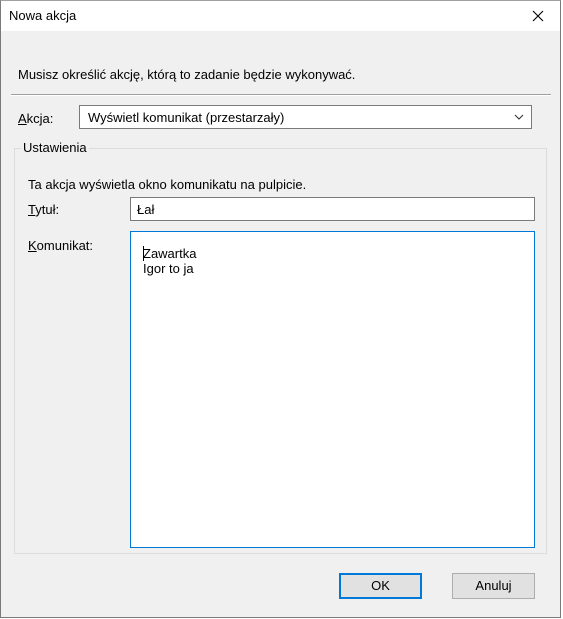 This screenshot has width=563, height=619. What do you see at coordinates (305, 117) in the screenshot?
I see `action-dropdown: Wyświetl komunikat (przestarzały)` at bounding box center [305, 117].